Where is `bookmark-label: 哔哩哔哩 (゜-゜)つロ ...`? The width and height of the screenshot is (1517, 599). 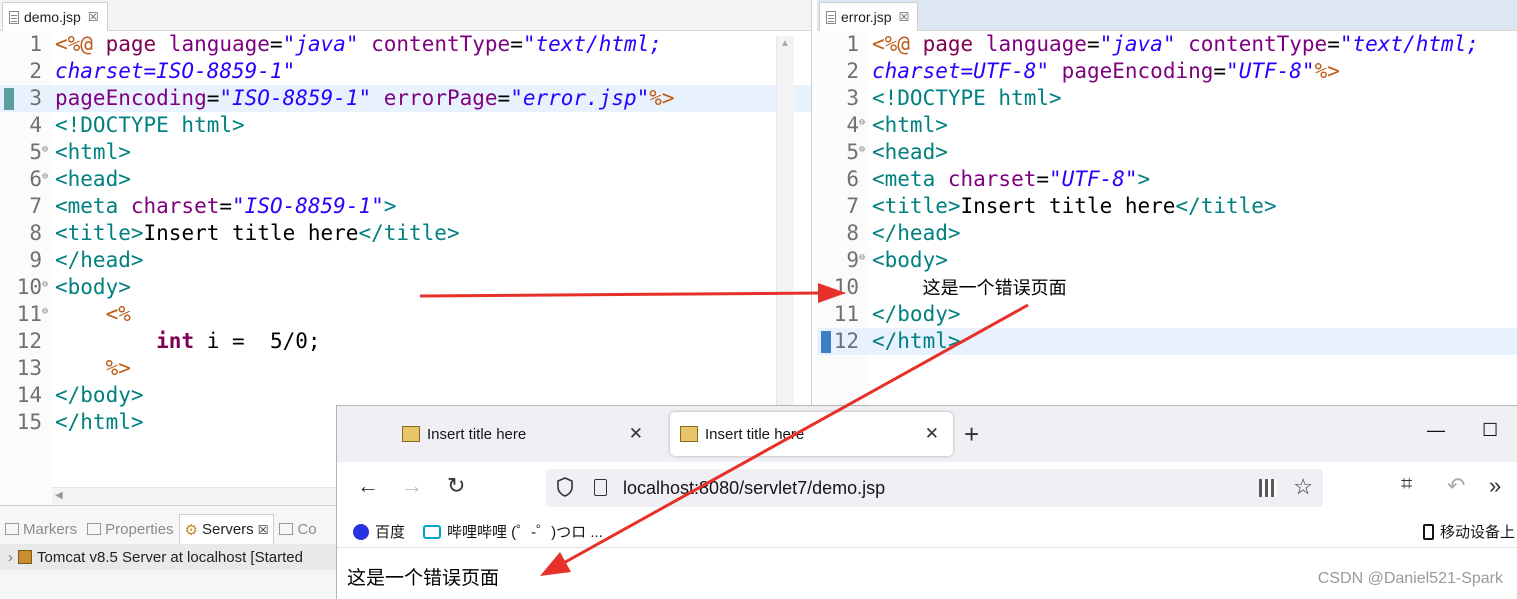
bookmark-label: 哔哩哔哩 (゜-゜)つロ ... is located at coordinates (525, 532).